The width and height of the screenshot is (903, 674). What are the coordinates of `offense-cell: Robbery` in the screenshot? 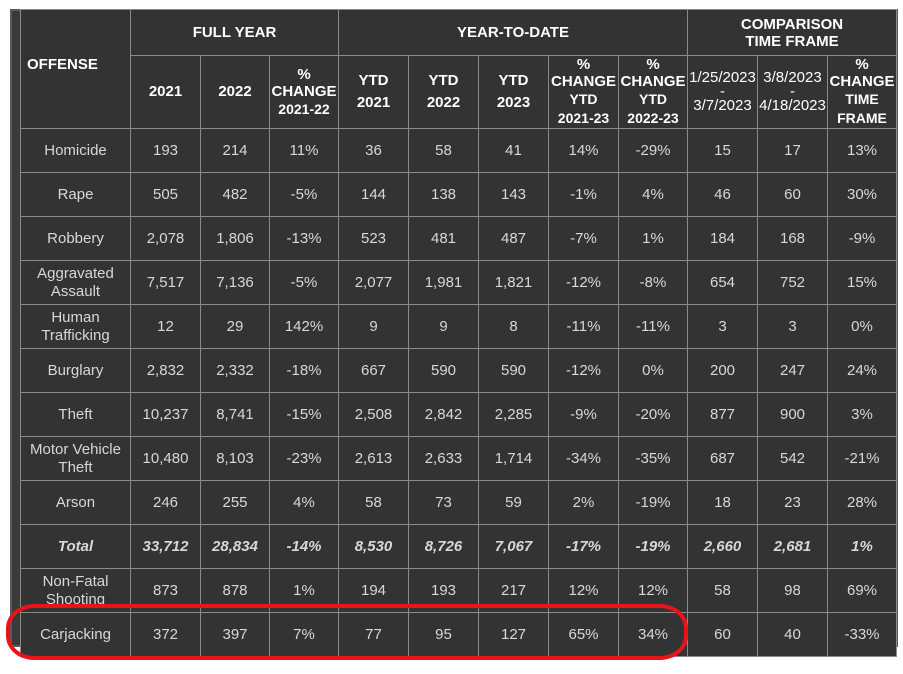 It's located at (75, 238).